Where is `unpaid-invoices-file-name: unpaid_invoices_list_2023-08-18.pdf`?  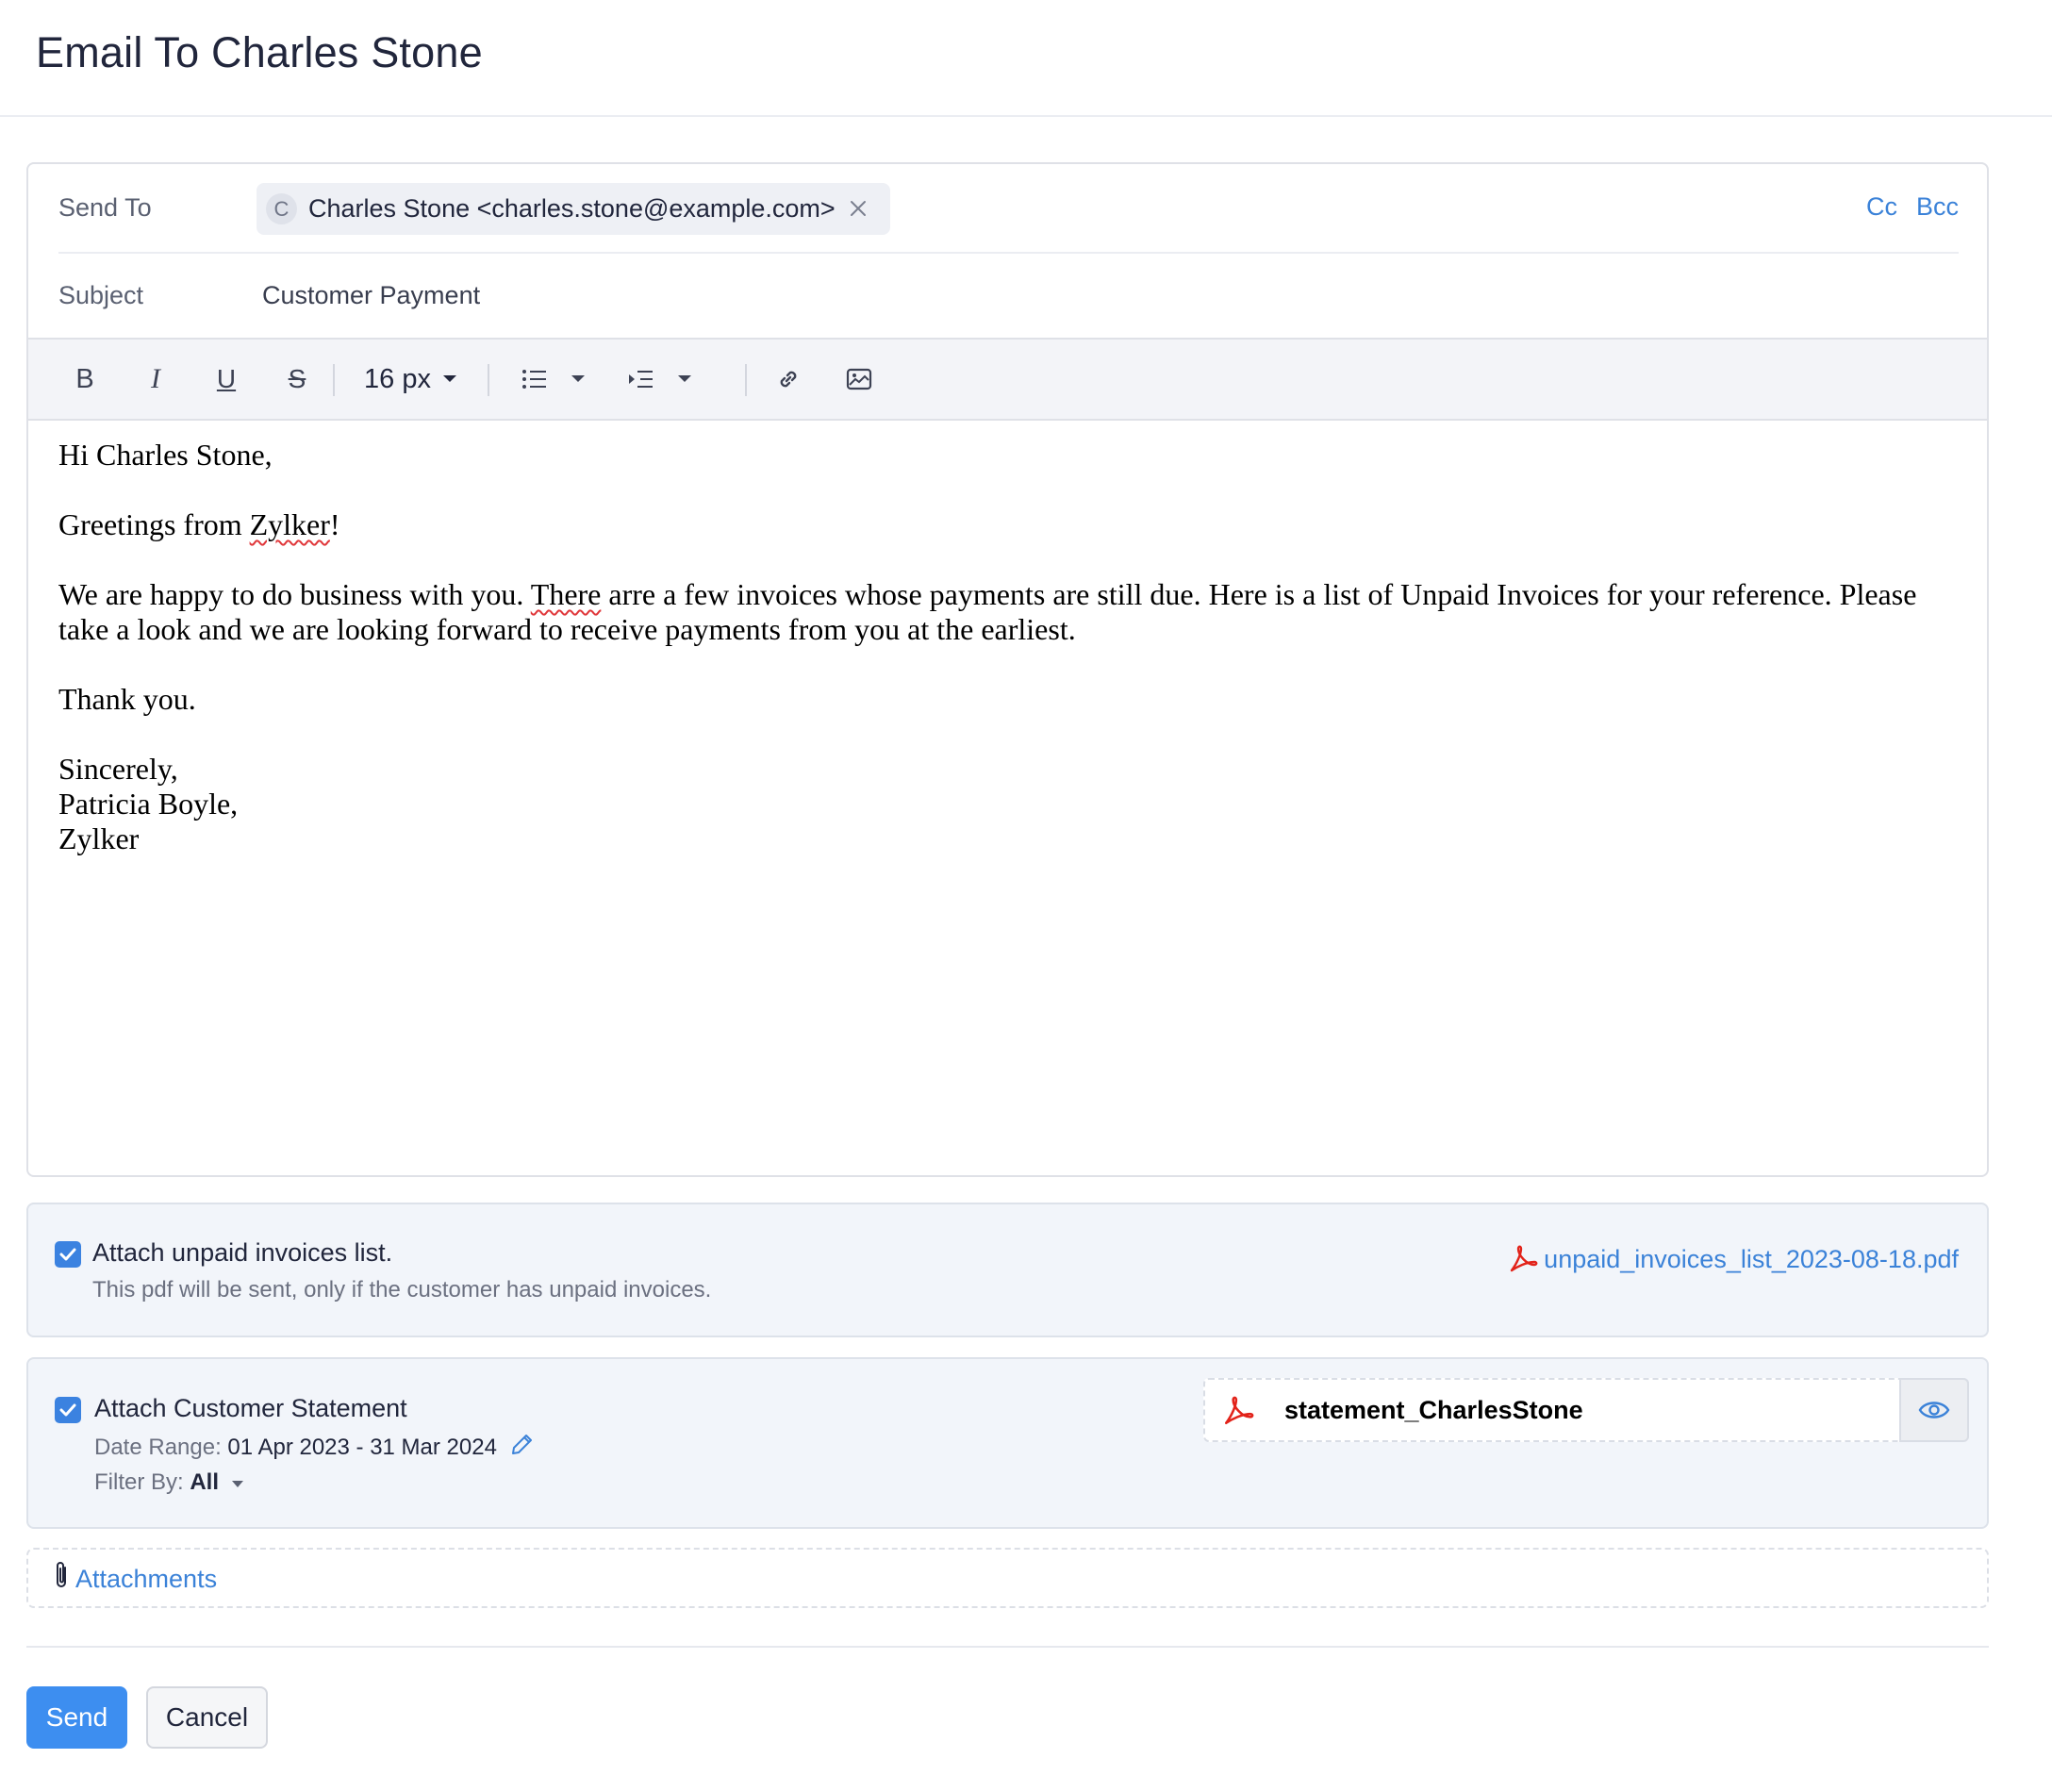
unpaid-invoices-file-name: unpaid_invoices_list_2023-08-18.pdf is located at coordinates (1751, 1258).